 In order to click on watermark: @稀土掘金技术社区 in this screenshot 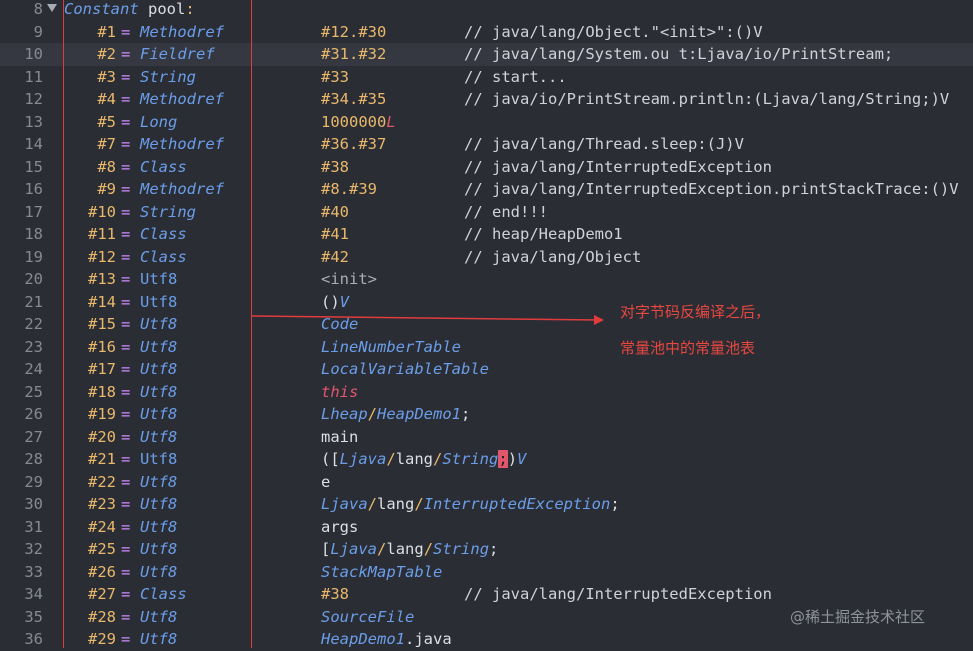, I will do `click(858, 617)`.